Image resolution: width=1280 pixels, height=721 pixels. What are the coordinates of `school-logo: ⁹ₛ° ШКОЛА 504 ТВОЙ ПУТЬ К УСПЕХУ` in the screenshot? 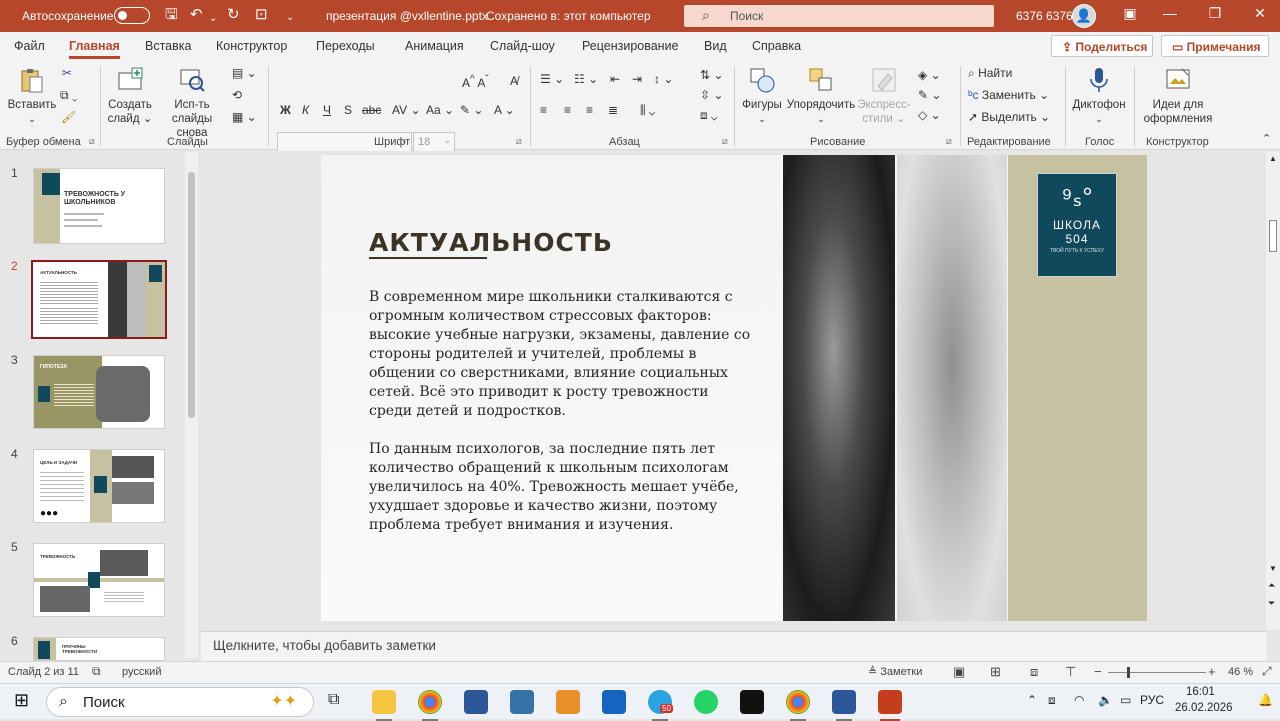 It's located at (1077, 225).